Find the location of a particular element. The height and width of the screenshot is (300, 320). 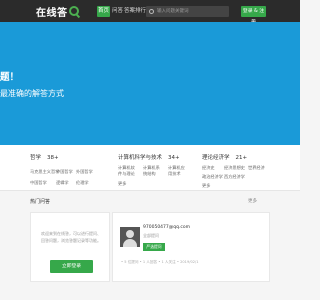

section-more-link: 更多 is located at coordinates (252, 201).